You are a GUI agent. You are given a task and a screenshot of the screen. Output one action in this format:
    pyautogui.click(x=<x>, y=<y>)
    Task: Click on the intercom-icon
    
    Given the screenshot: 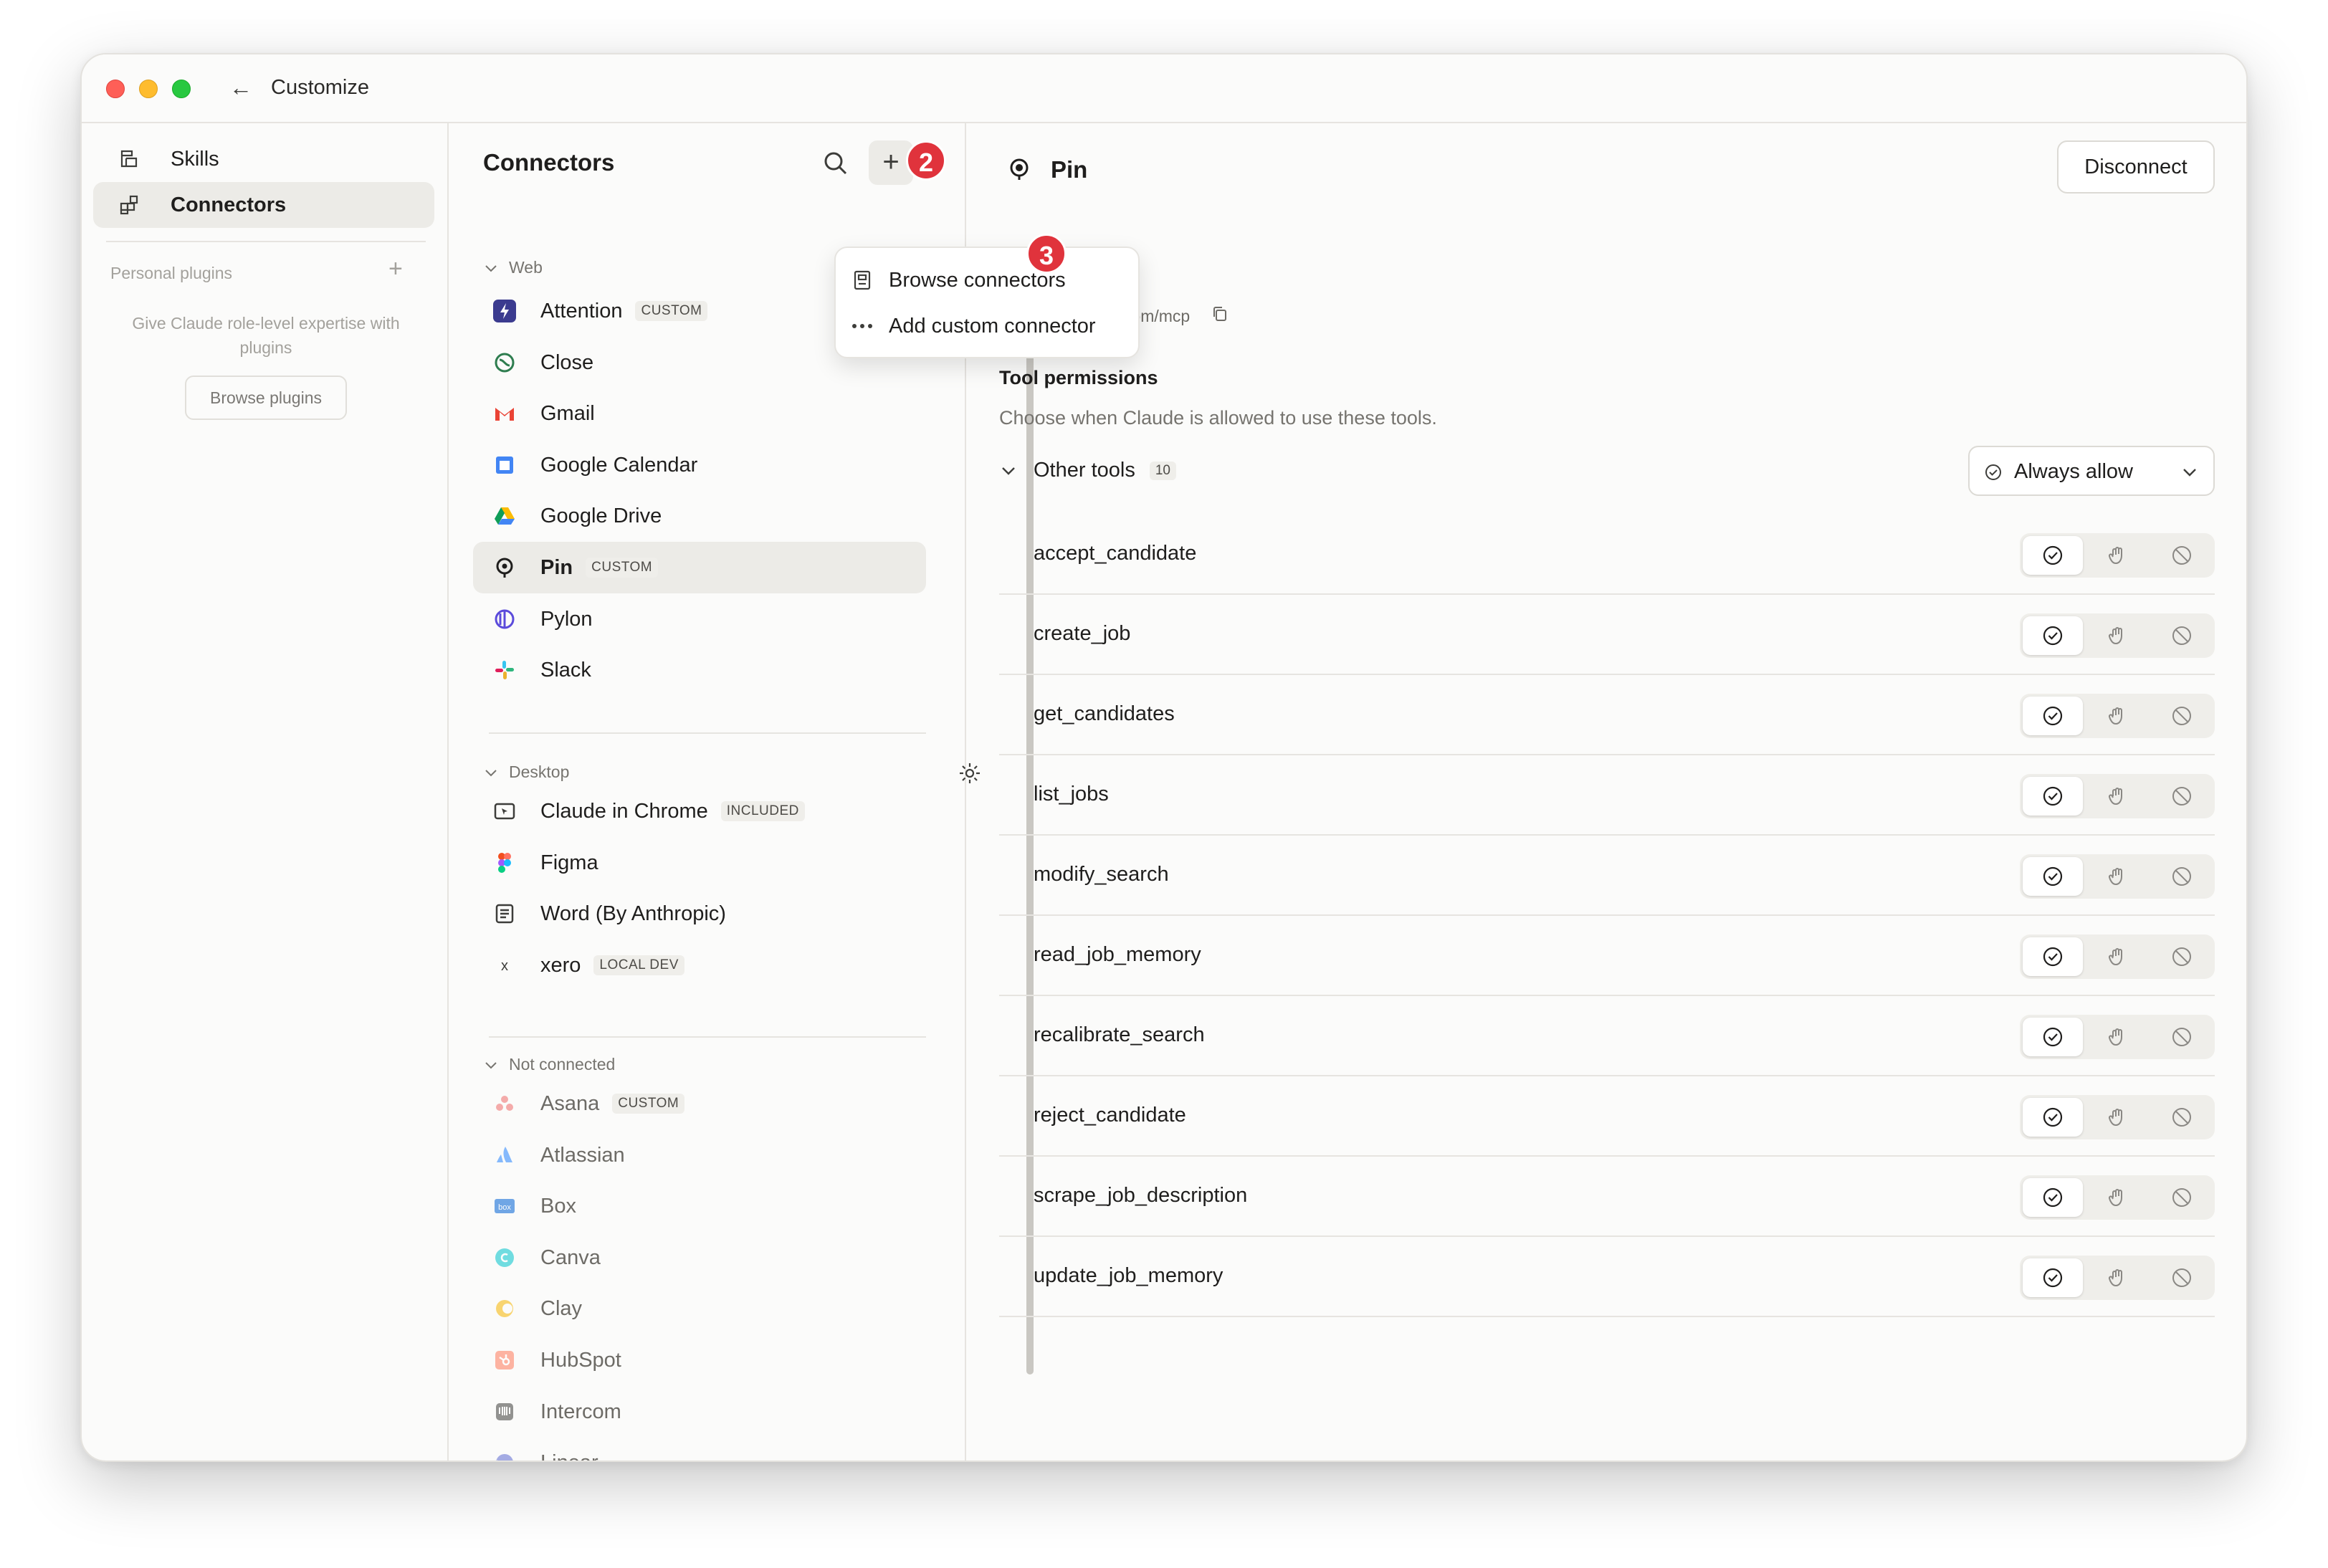 What is the action you would take?
    pyautogui.click(x=504, y=1411)
    